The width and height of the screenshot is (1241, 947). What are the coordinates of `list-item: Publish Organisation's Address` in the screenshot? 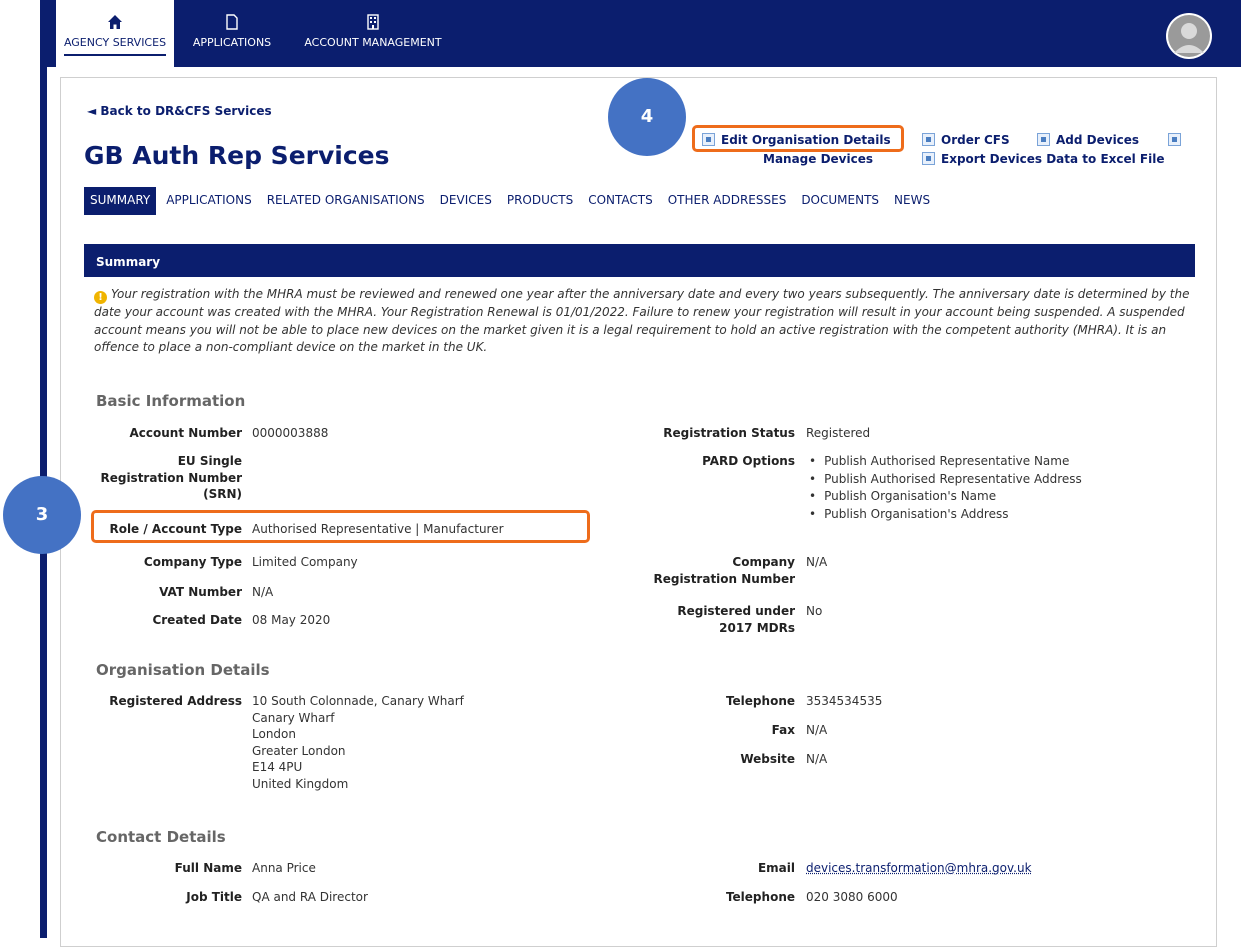 It's located at (945, 515).